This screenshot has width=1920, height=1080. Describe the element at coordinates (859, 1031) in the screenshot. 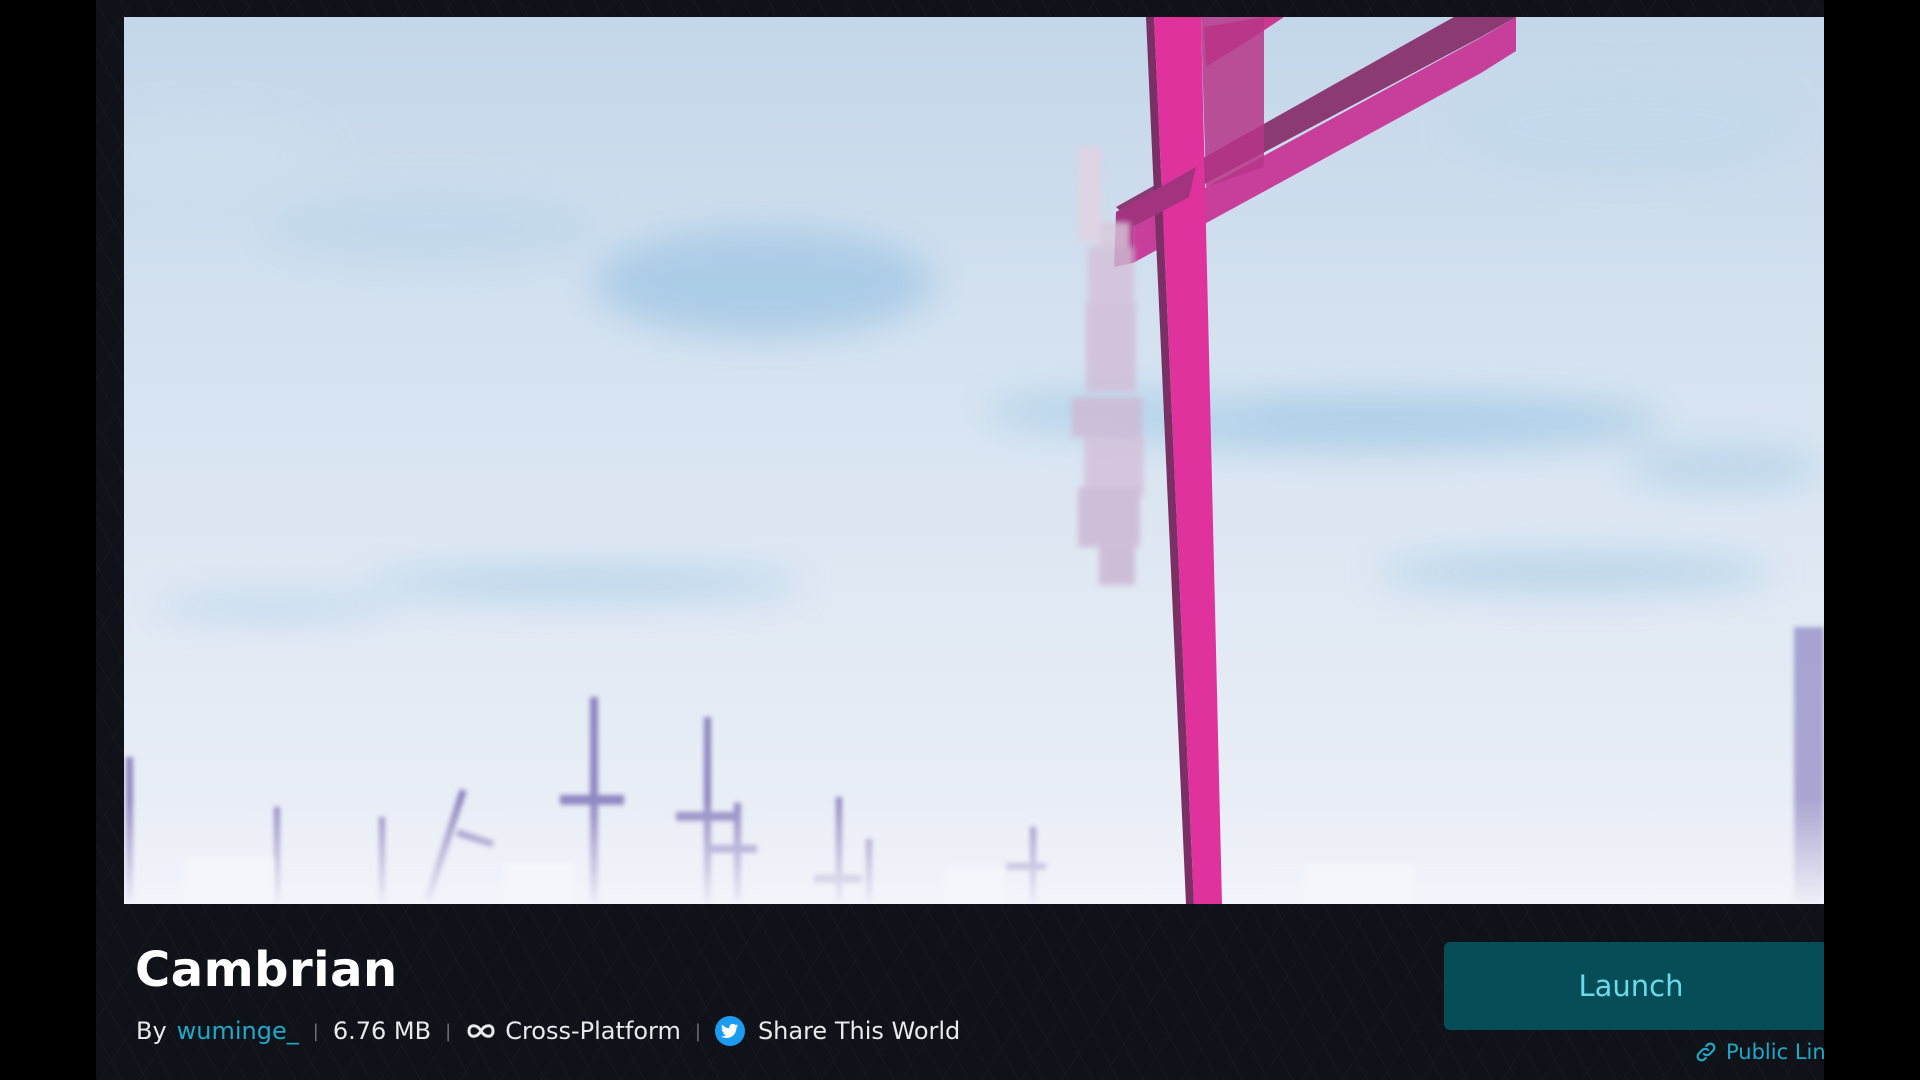

I see `share-world-link: Share This World` at that location.